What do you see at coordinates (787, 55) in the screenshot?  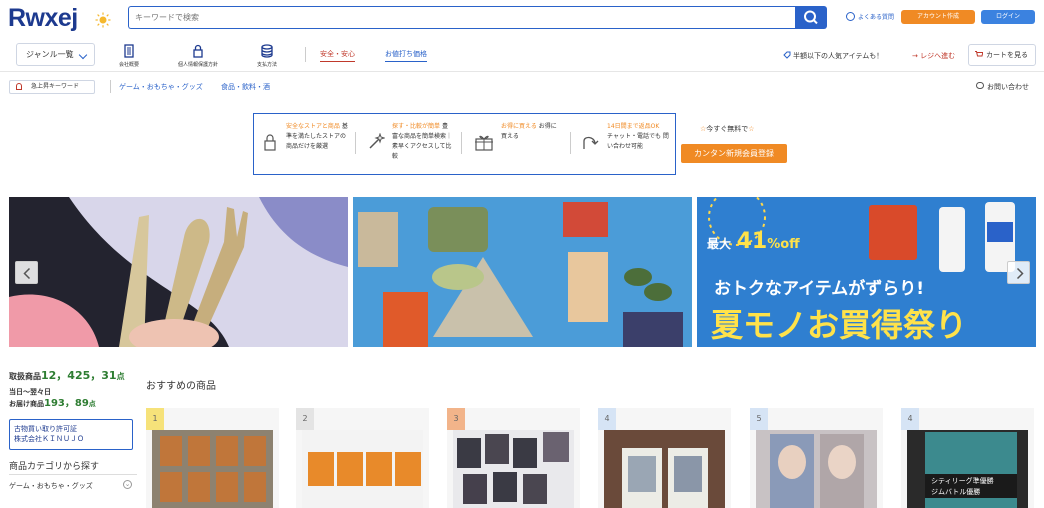 I see `tag-icon` at bounding box center [787, 55].